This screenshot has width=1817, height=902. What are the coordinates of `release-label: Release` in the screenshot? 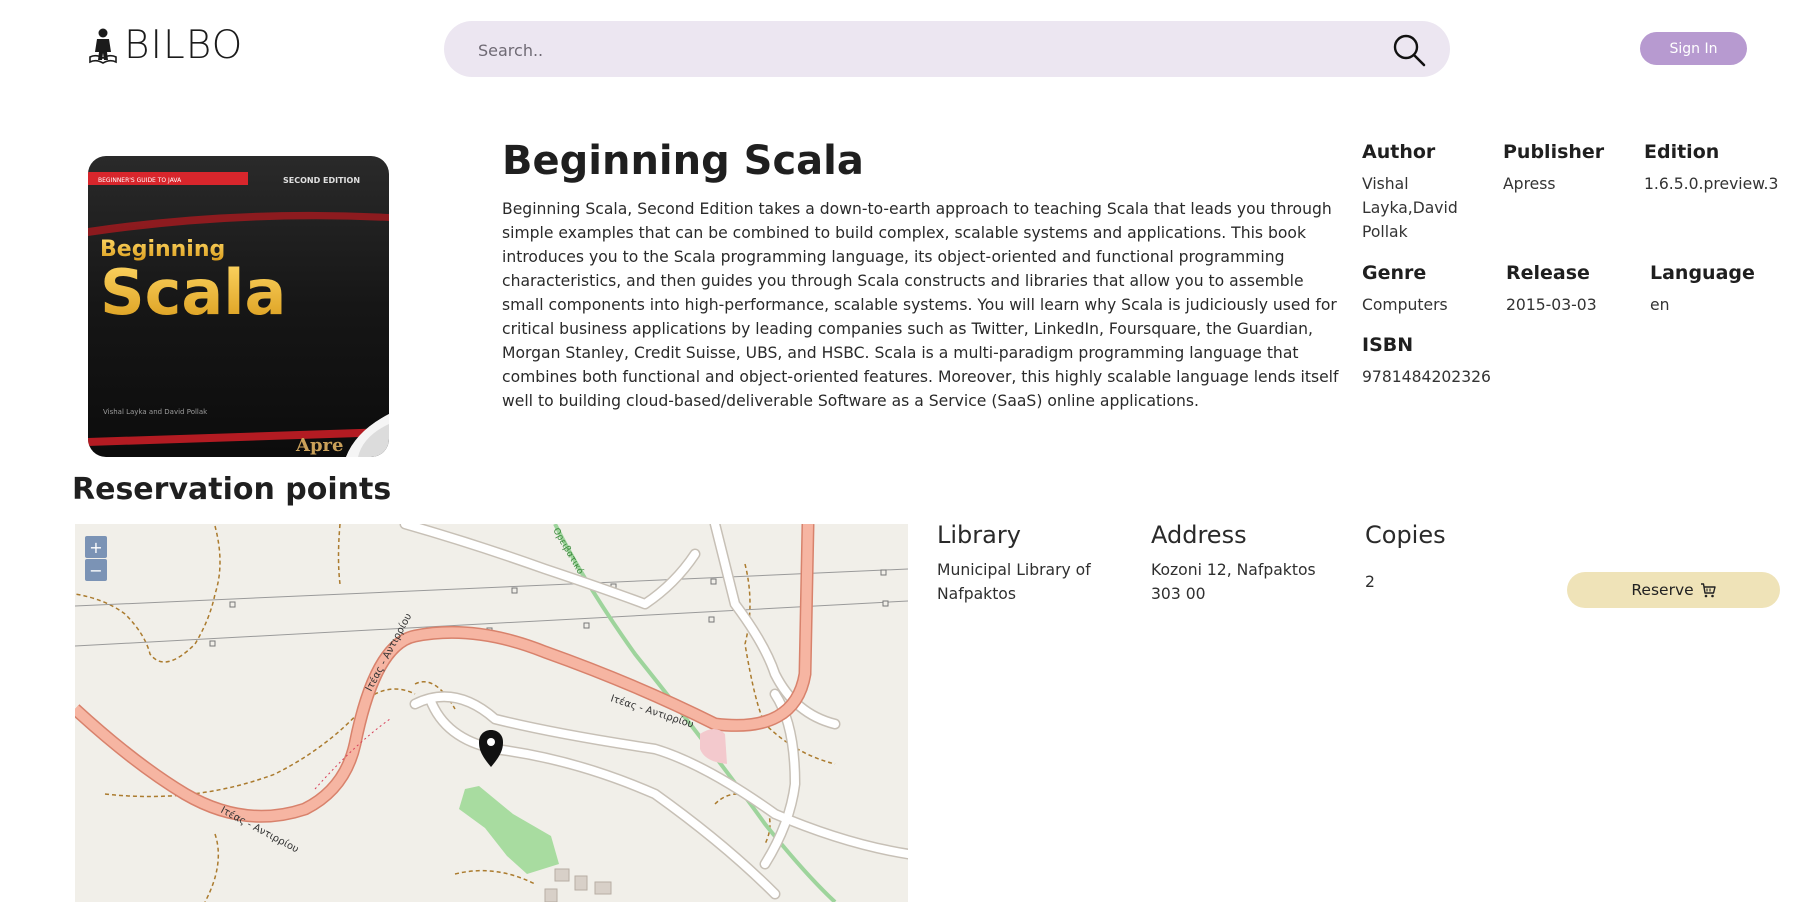 It's located at (1548, 273).